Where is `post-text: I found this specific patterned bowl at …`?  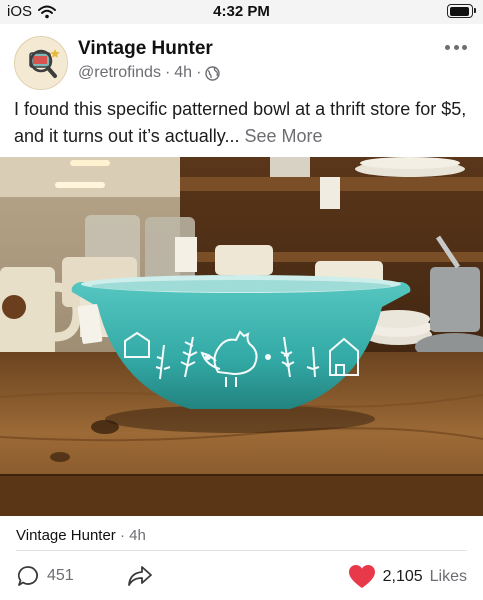
post-text: I found this specific patterned bowl at … is located at coordinates (244, 123).